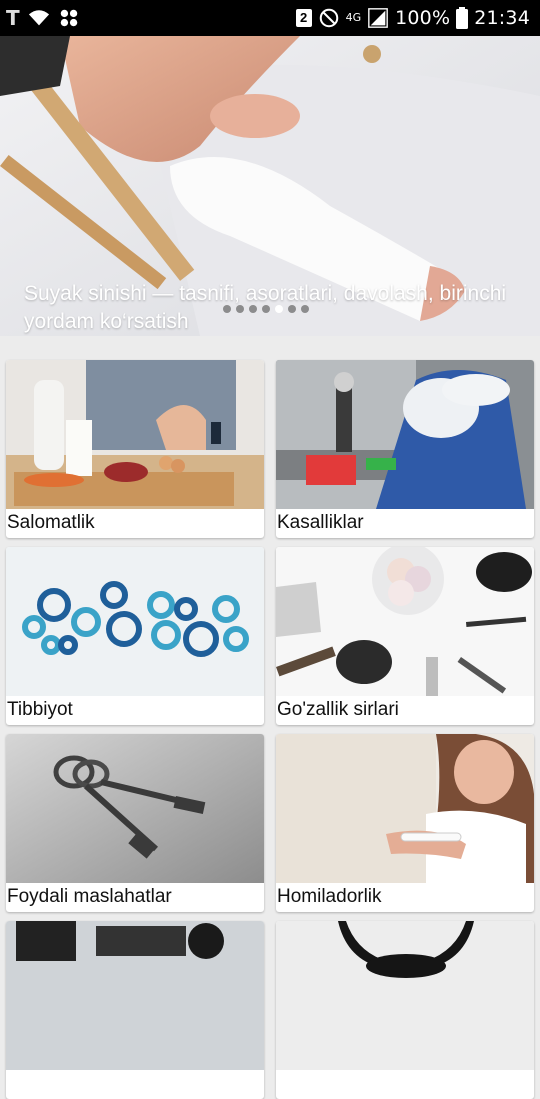 This screenshot has width=540, height=1099. I want to click on network-type: 4G, so click(353, 17).